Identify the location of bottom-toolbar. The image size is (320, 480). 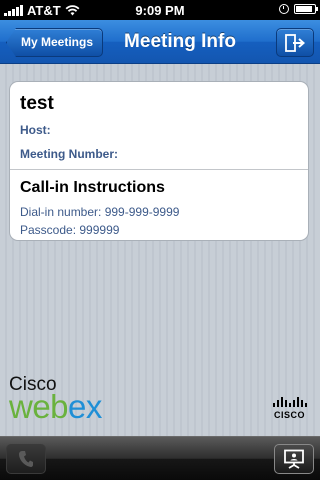
(160, 458).